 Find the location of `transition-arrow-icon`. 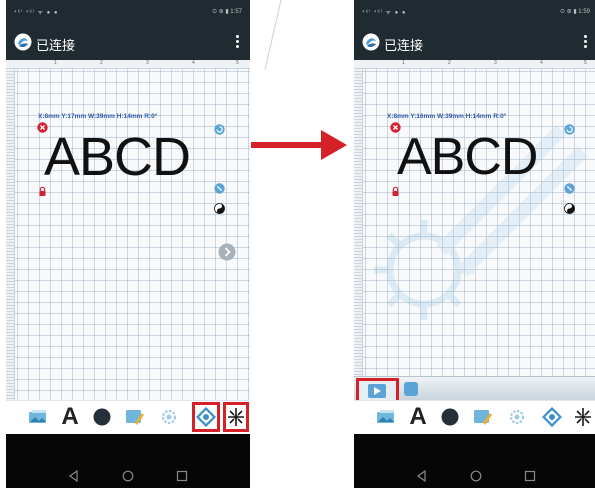

transition-arrow-icon is located at coordinates (299, 145).